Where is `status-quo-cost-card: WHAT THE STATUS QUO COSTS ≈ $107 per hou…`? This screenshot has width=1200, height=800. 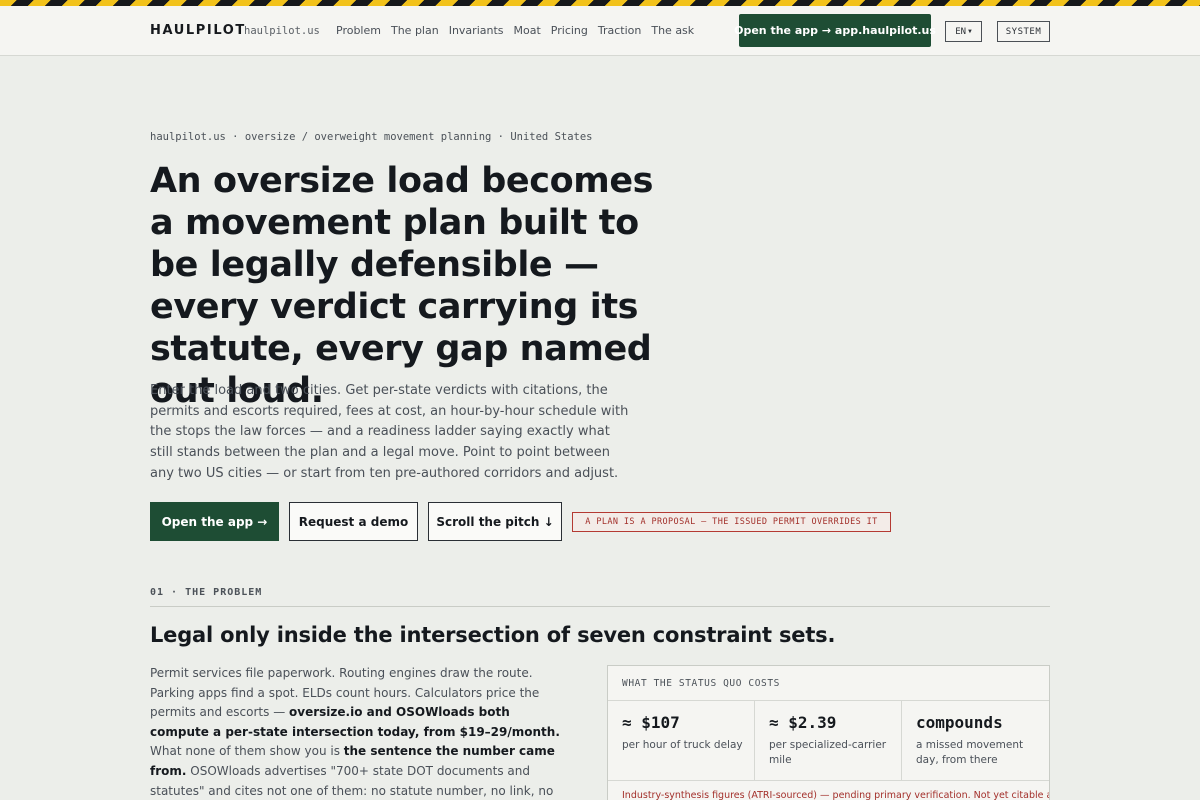
status-quo-cost-card: WHAT THE STATUS QUO COSTS ≈ $107 per hou… is located at coordinates (828, 732).